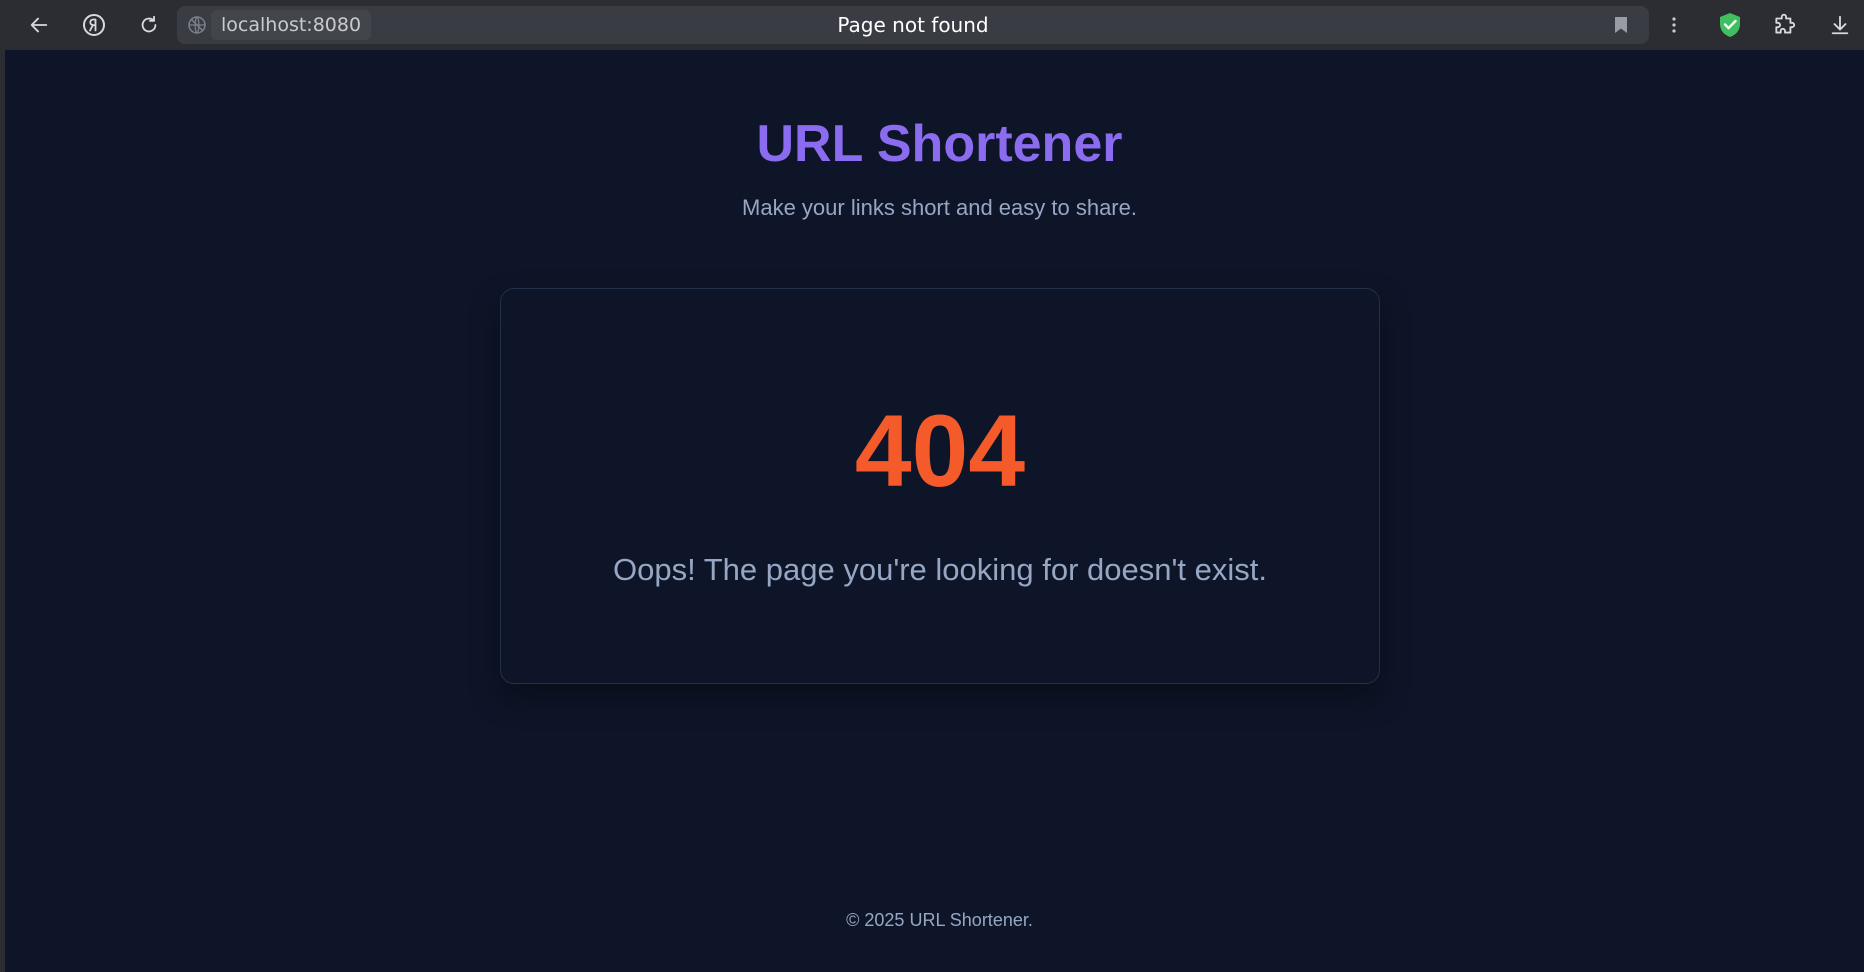  I want to click on error-code: 404, so click(940, 451).